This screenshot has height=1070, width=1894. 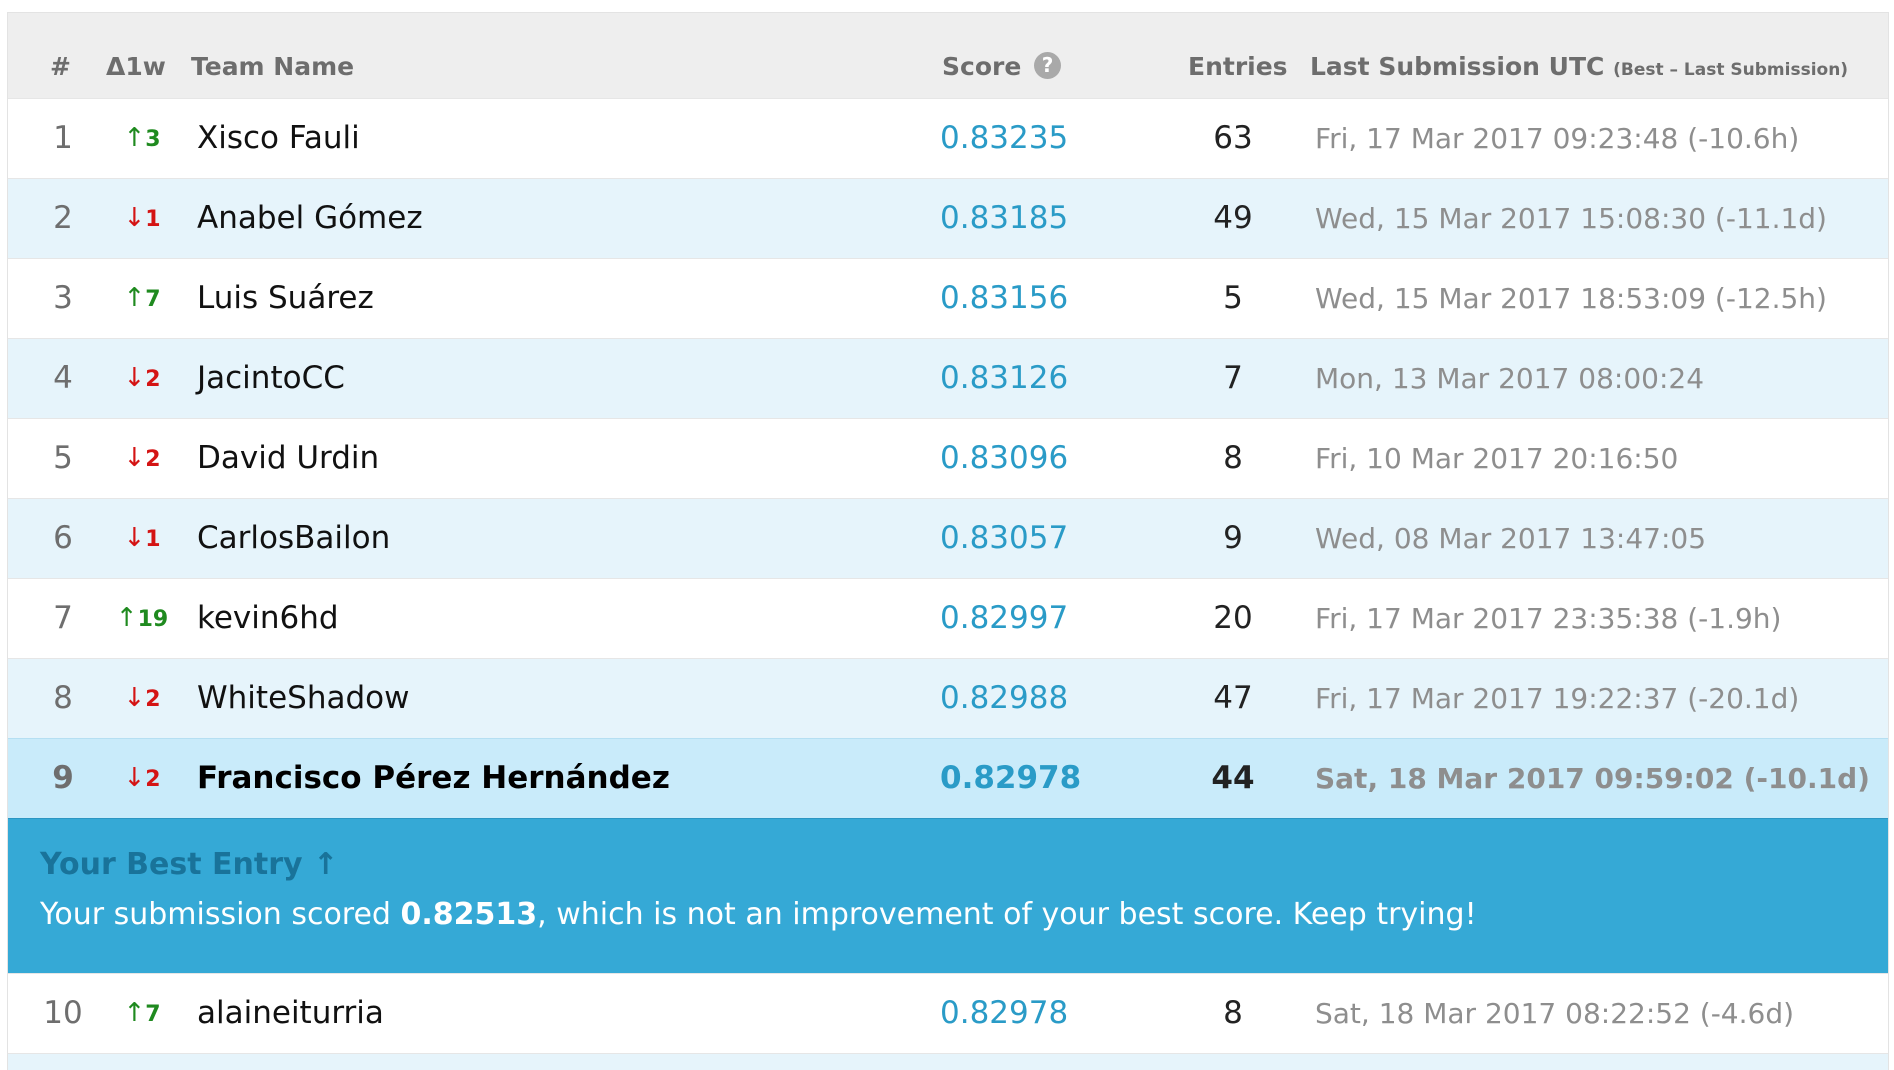 I want to click on last-submission: Wed, 15 Mar 2017 15:08:30 (-11.1d), so click(x=1571, y=218).